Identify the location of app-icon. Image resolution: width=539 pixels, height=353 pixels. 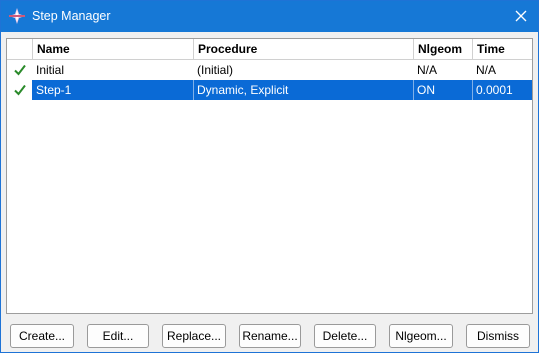
(17, 16).